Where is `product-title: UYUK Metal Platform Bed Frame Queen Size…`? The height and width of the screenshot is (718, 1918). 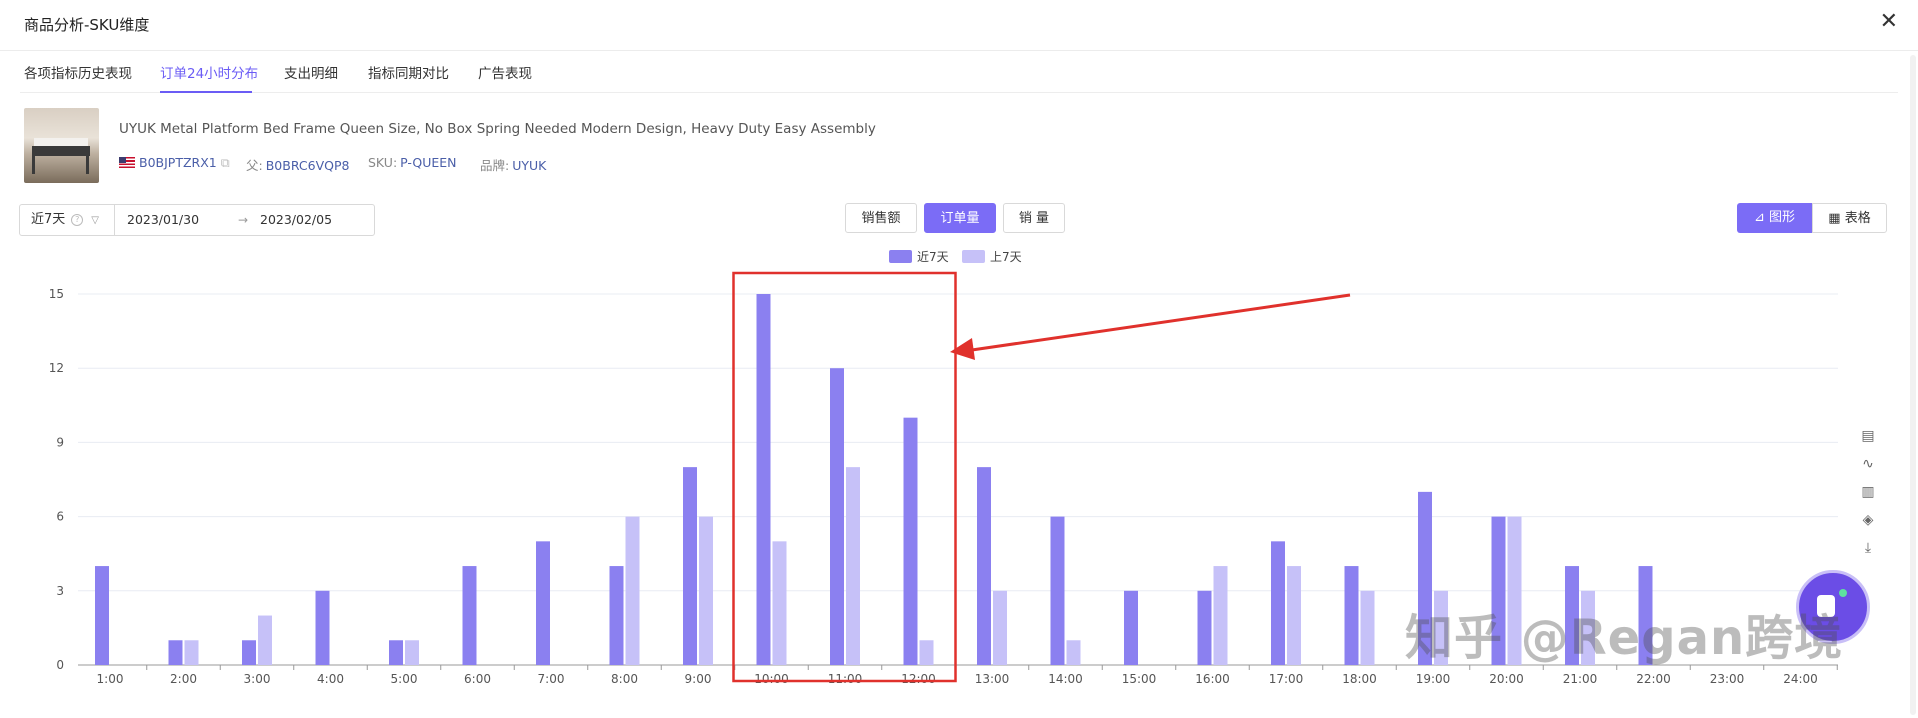 product-title: UYUK Metal Platform Bed Frame Queen Size… is located at coordinates (497, 129).